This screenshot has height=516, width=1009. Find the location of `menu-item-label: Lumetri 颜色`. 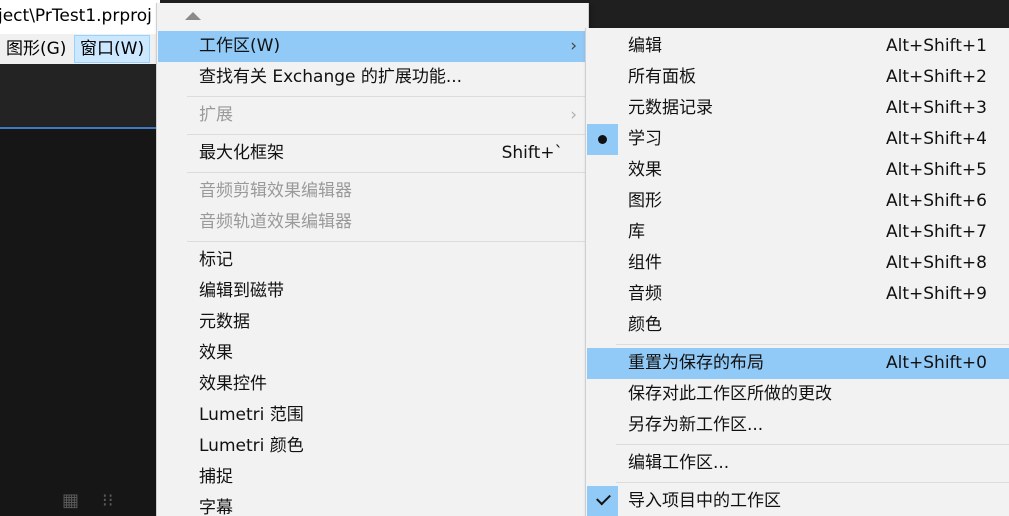

menu-item-label: Lumetri 颜色 is located at coordinates (251, 446).